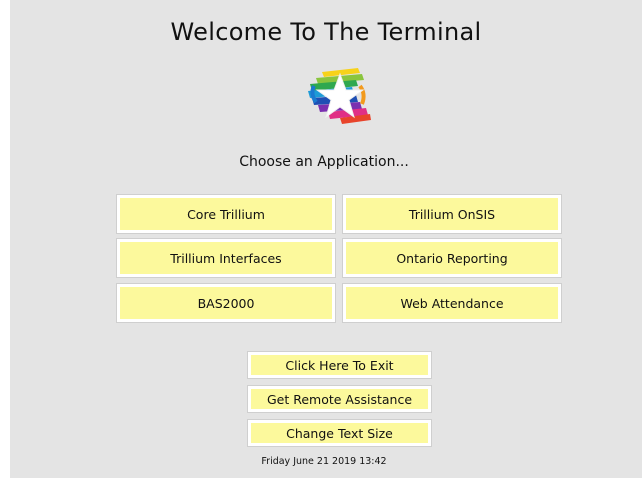  Describe the element at coordinates (326, 32) in the screenshot. I see `page-title: Welcome To The Terminal` at that location.